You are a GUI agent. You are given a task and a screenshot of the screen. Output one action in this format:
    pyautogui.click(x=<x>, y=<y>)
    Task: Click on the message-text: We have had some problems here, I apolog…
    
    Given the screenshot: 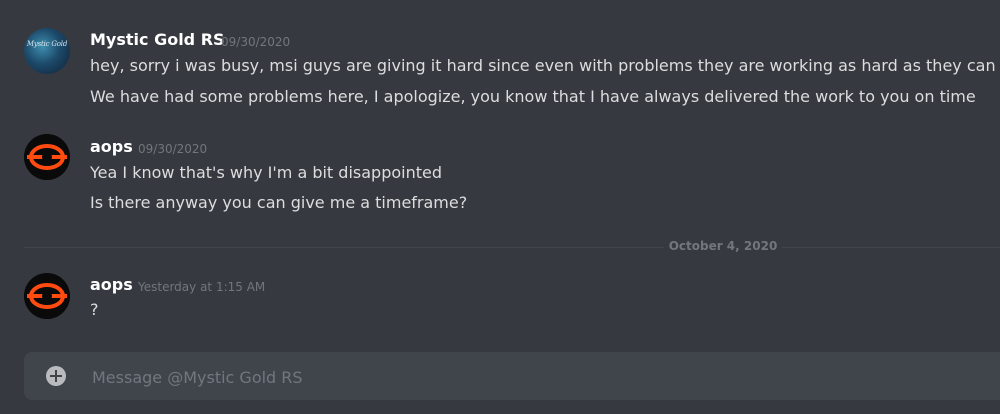 What is the action you would take?
    pyautogui.click(x=533, y=96)
    